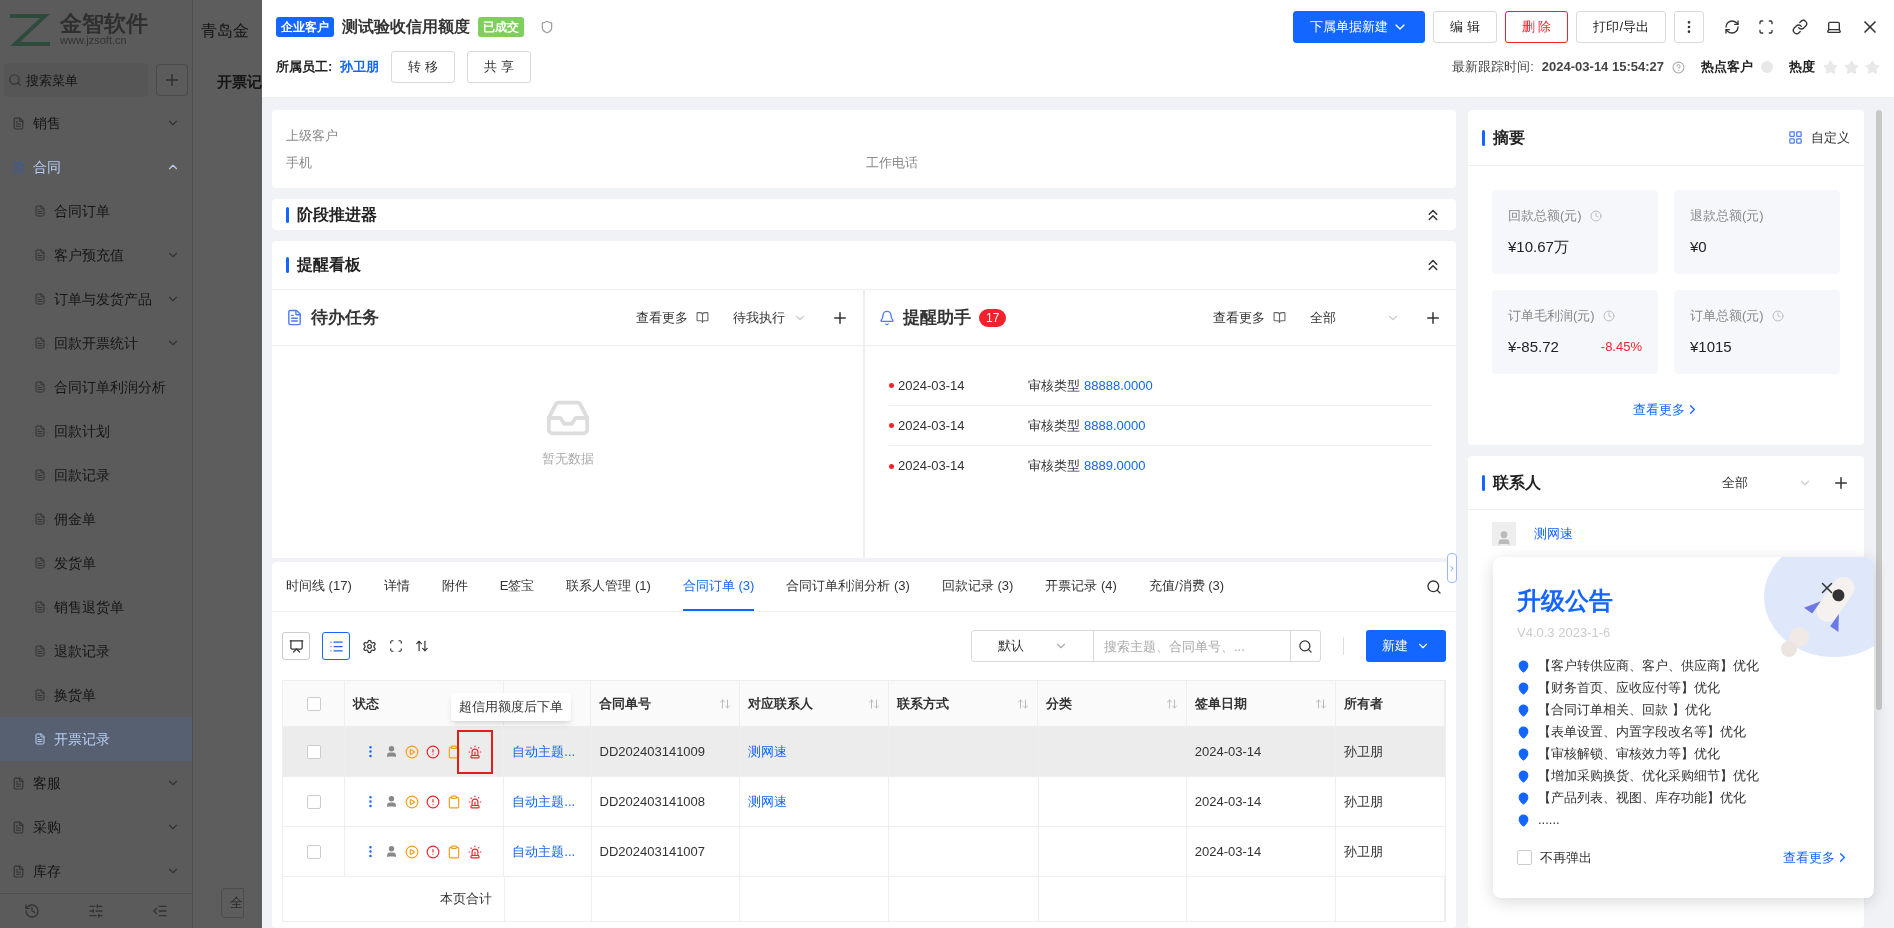 The height and width of the screenshot is (928, 1894). Describe the element at coordinates (96, 651) in the screenshot. I see `submenu-item: 退款记录` at that location.